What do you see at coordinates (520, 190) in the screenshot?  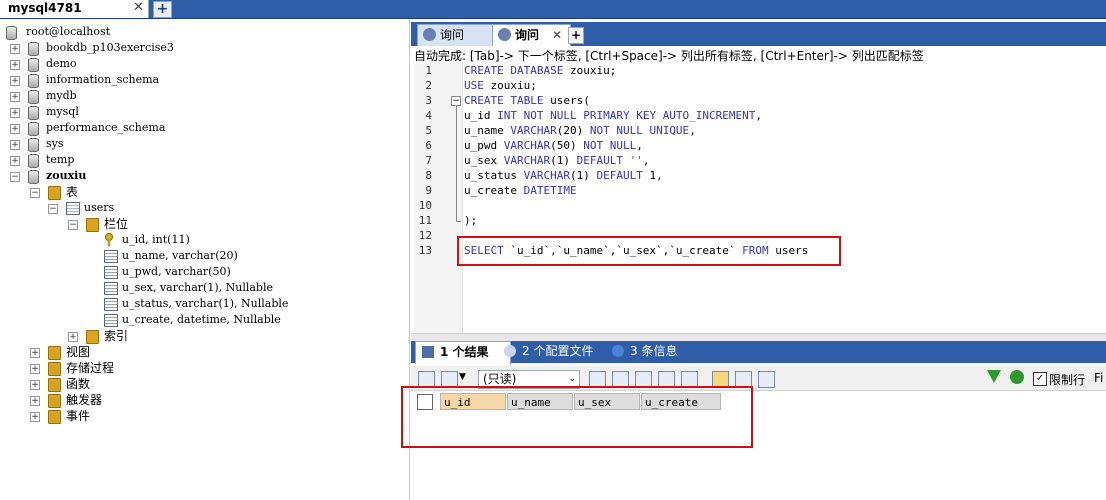 I see `code-line: u_create DATETIME` at bounding box center [520, 190].